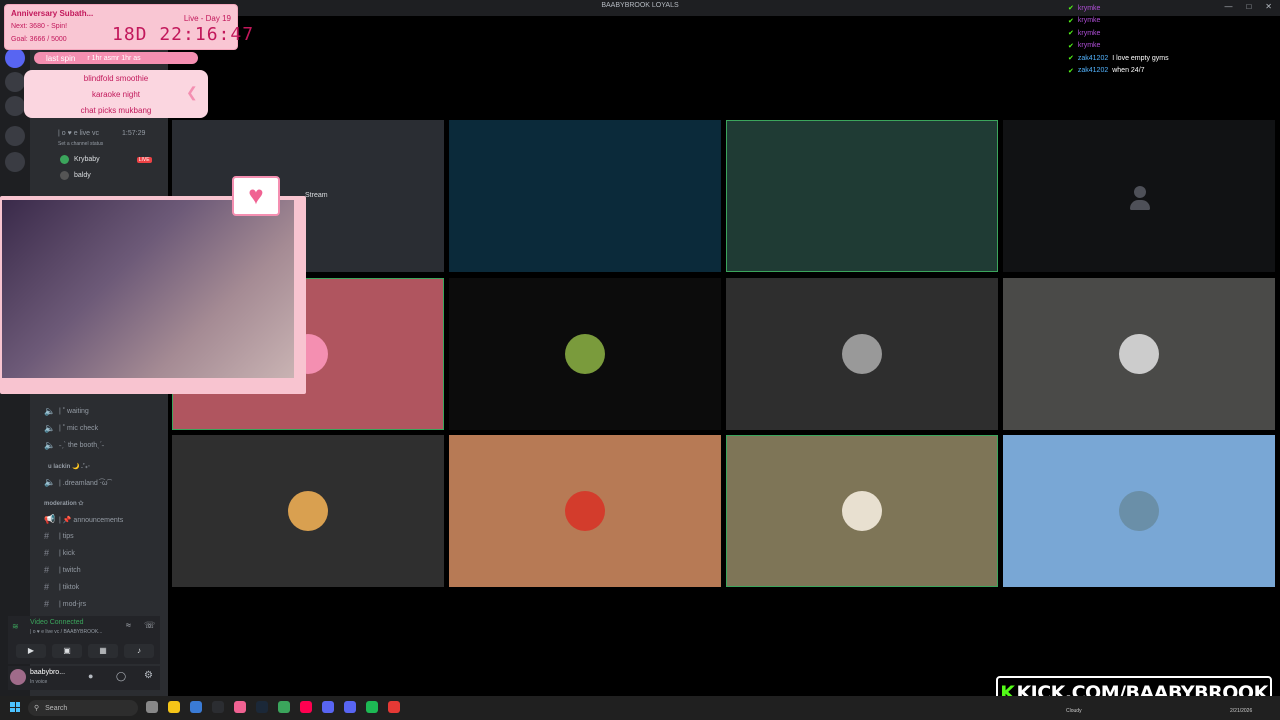 This screenshot has height=720, width=1280. I want to click on text-channel-tiktok: # | tiktok, so click(61, 587).